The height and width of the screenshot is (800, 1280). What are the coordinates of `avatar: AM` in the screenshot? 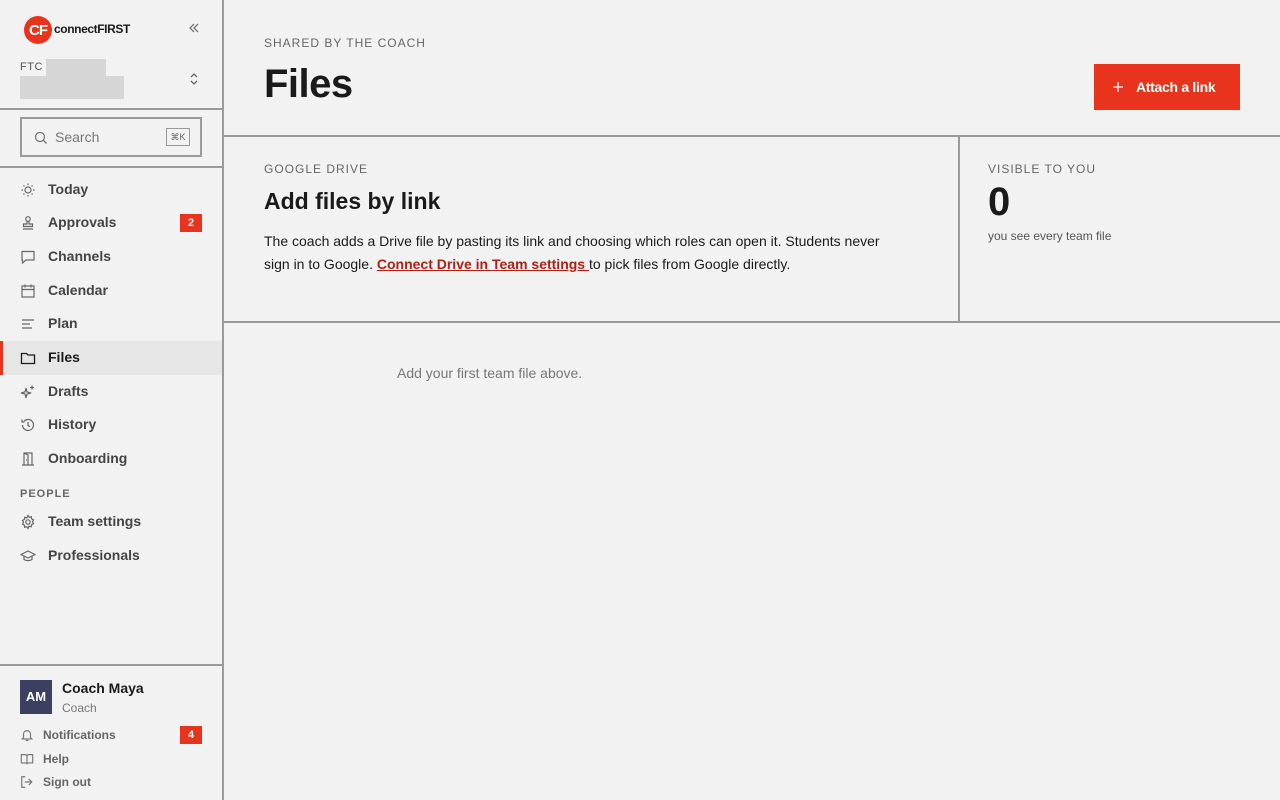 It's located at (36, 697).